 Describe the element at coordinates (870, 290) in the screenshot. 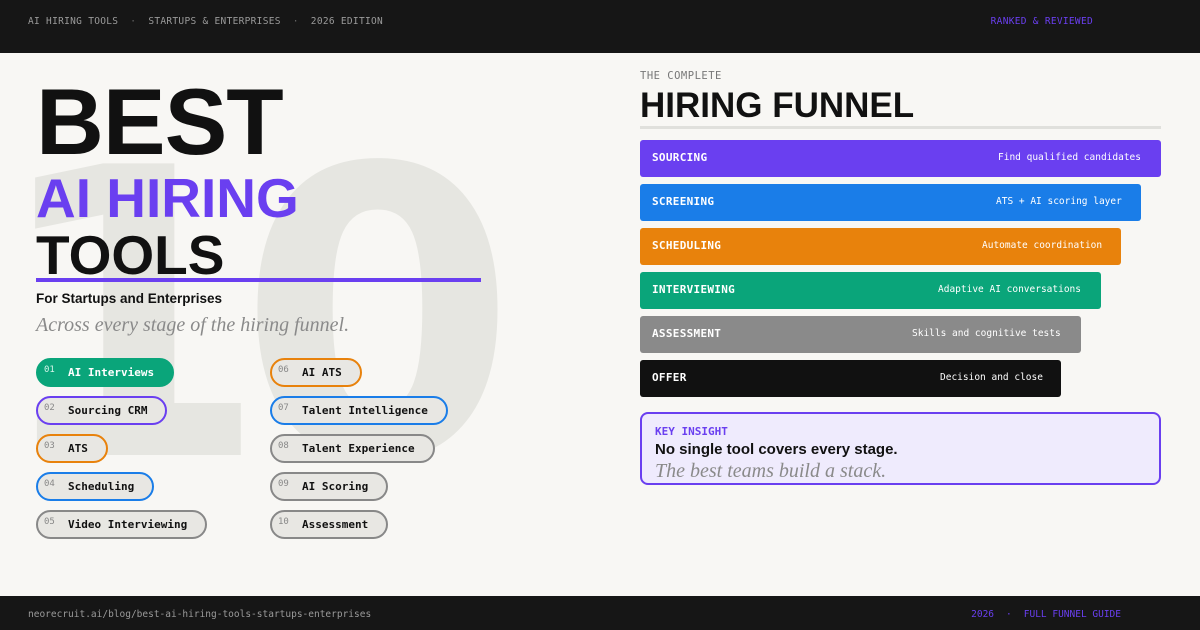

I see `funnel-stage-interviewing: INTERVIEWING Adaptive AI conversations` at that location.